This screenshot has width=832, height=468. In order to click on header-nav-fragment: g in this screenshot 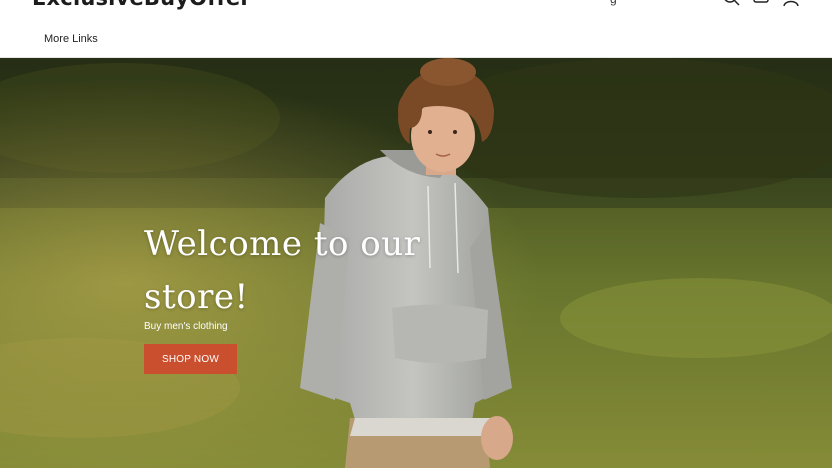, I will do `click(613, 3)`.